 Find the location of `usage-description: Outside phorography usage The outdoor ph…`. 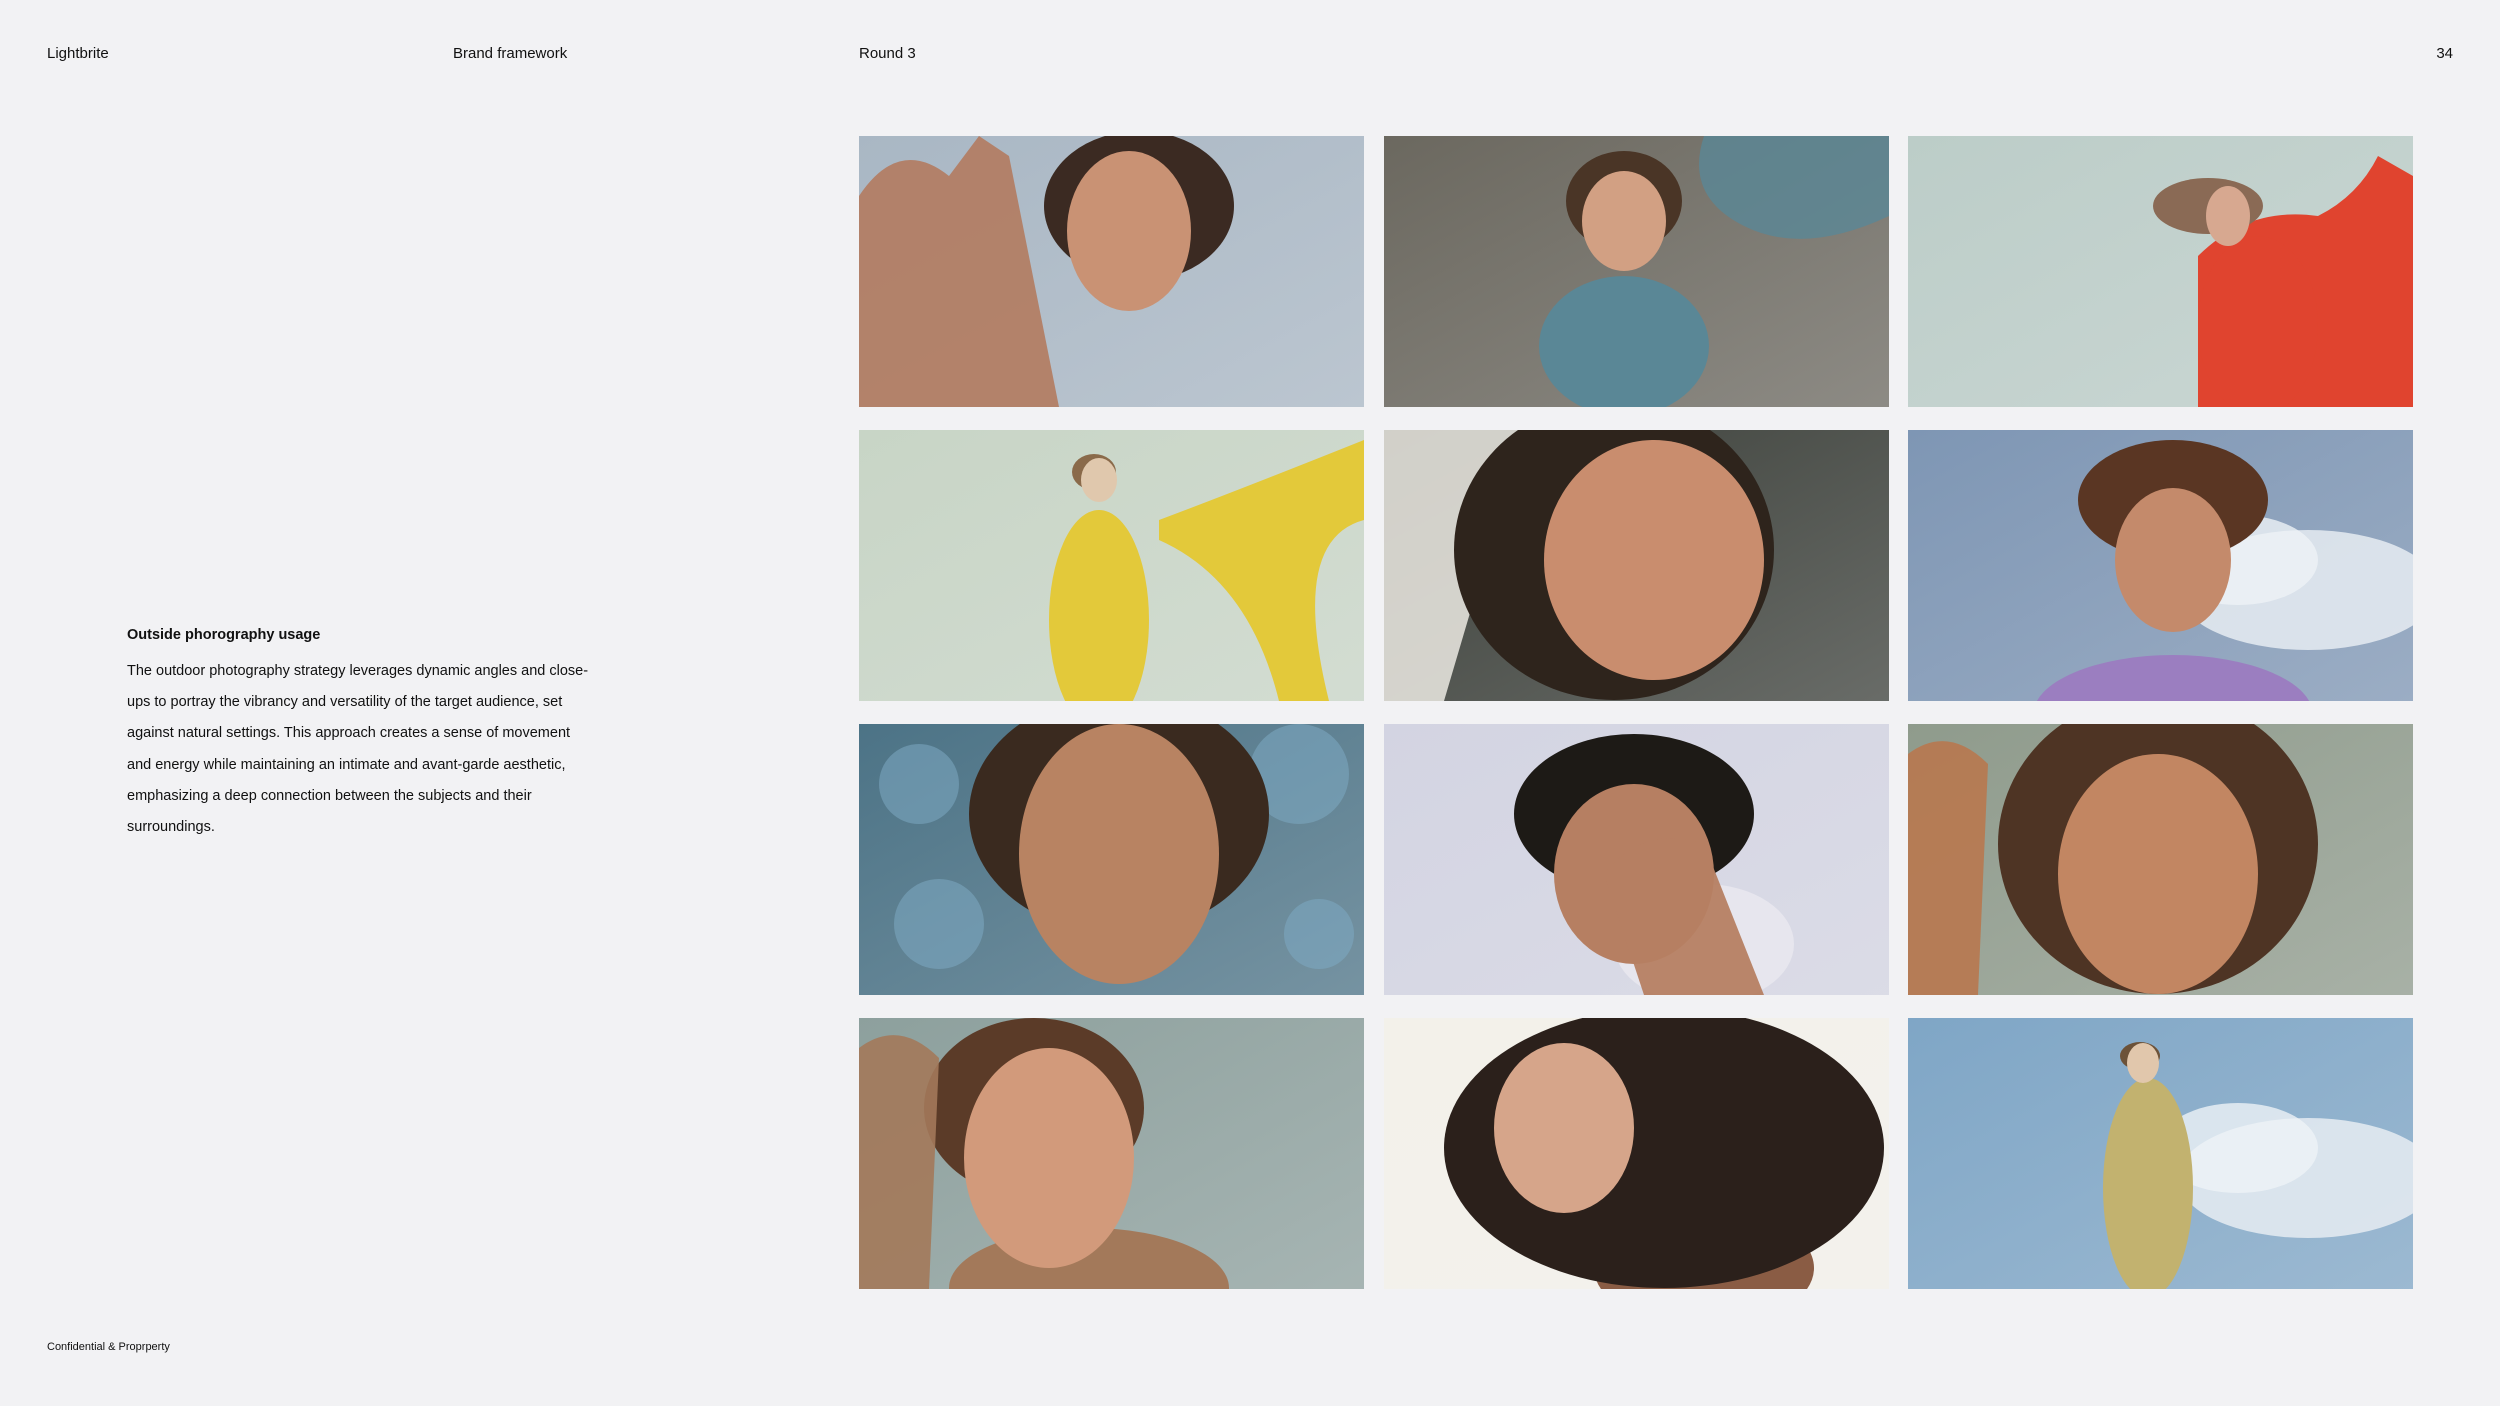

usage-description: Outside phorography usage The outdoor ph… is located at coordinates (362, 734).